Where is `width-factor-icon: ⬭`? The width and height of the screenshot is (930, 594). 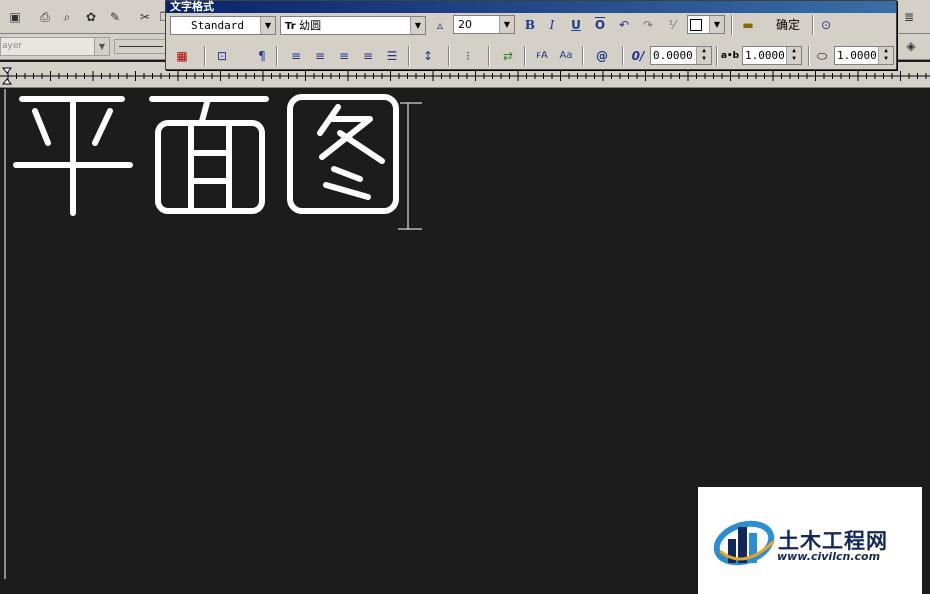 width-factor-icon: ⬭ is located at coordinates (822, 56).